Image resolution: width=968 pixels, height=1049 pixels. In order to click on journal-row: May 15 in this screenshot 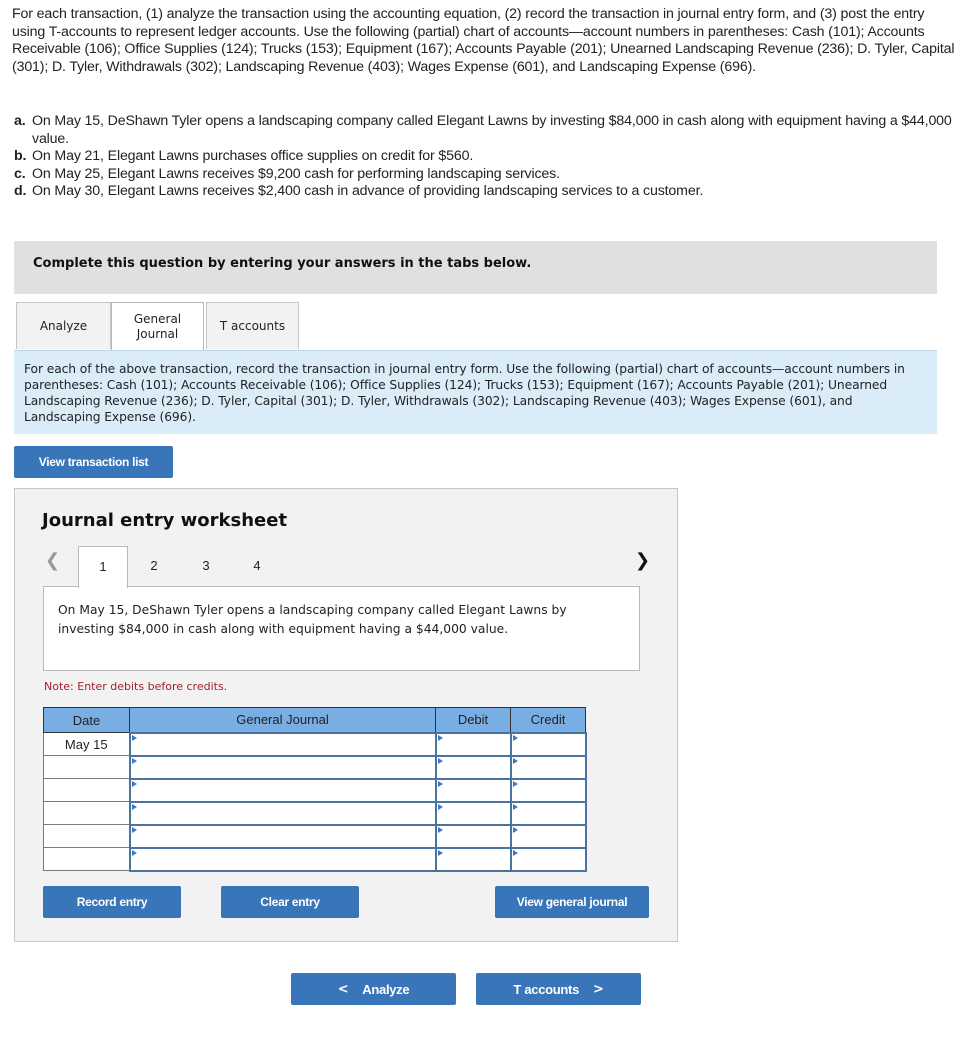, I will do `click(315, 744)`.